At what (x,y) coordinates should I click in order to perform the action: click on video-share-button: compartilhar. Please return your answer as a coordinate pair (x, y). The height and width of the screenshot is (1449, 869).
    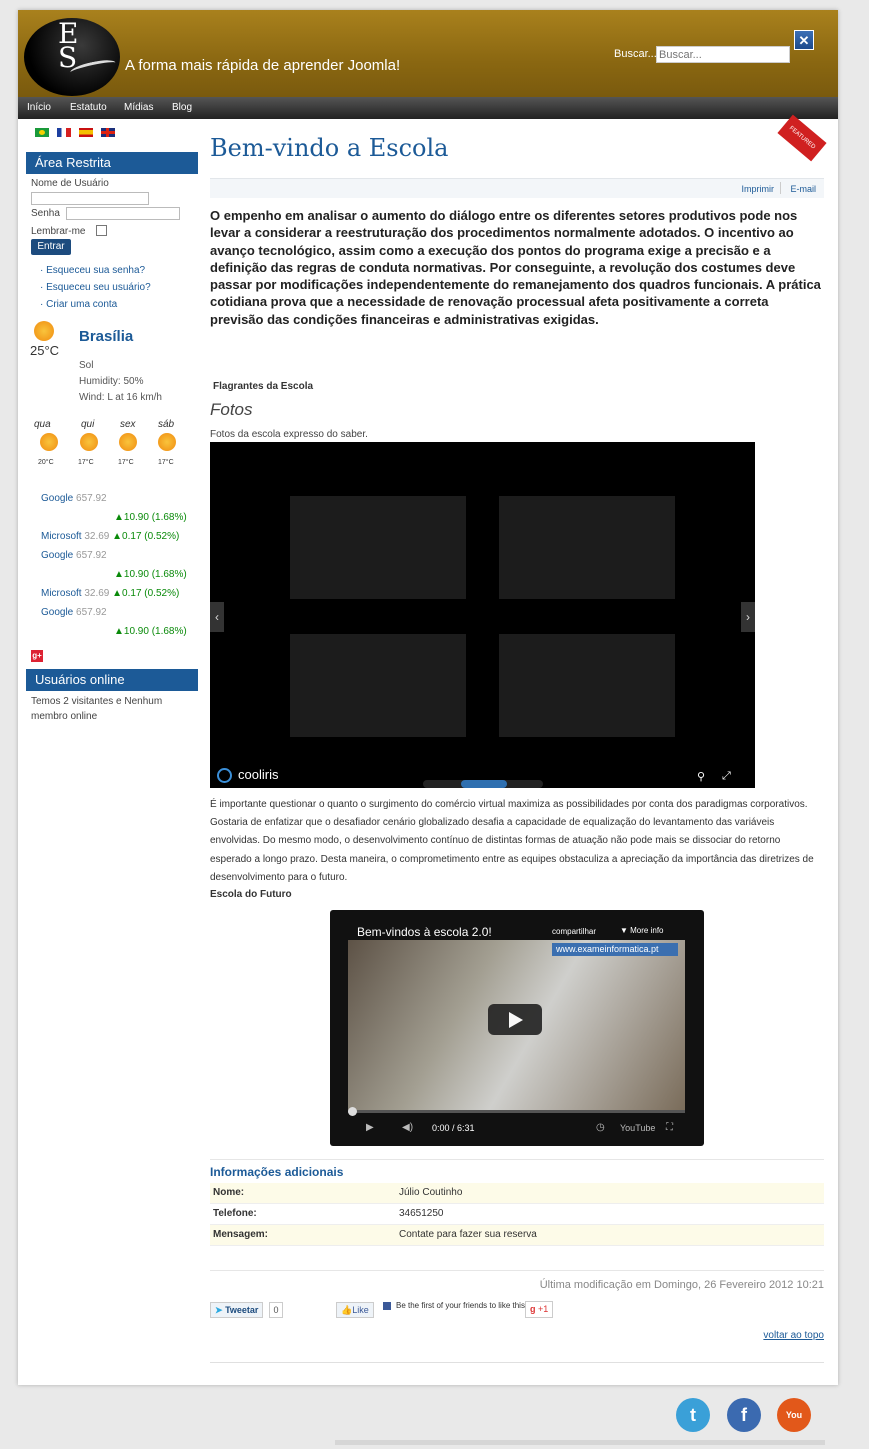
    Looking at the image, I should click on (574, 931).